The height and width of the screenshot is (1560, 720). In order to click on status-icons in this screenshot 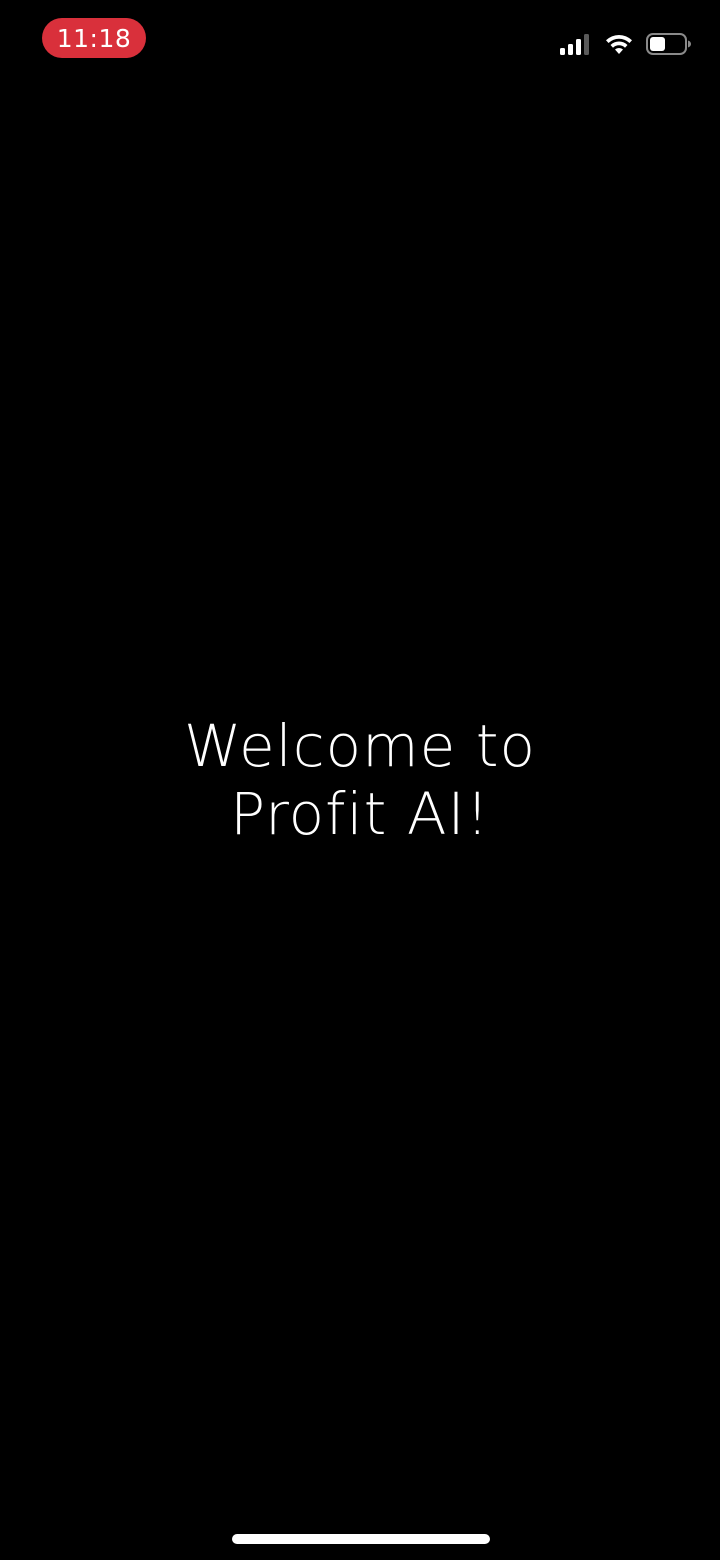, I will do `click(626, 44)`.